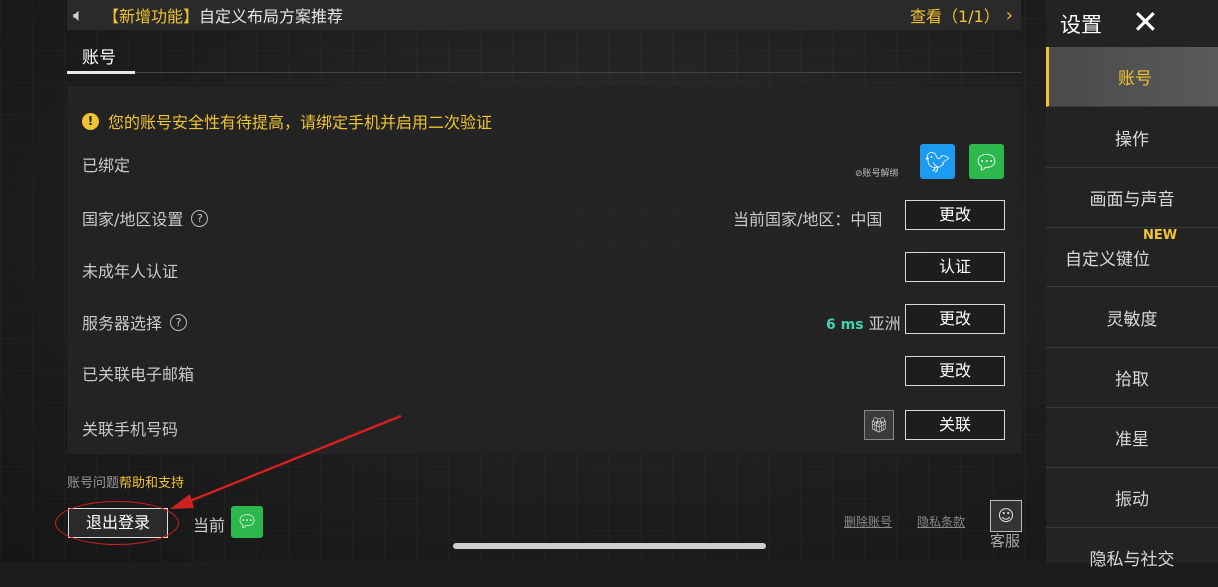  What do you see at coordinates (1132, 257) in the screenshot?
I see `sidebar-item-custom-keys: 自定义键位` at bounding box center [1132, 257].